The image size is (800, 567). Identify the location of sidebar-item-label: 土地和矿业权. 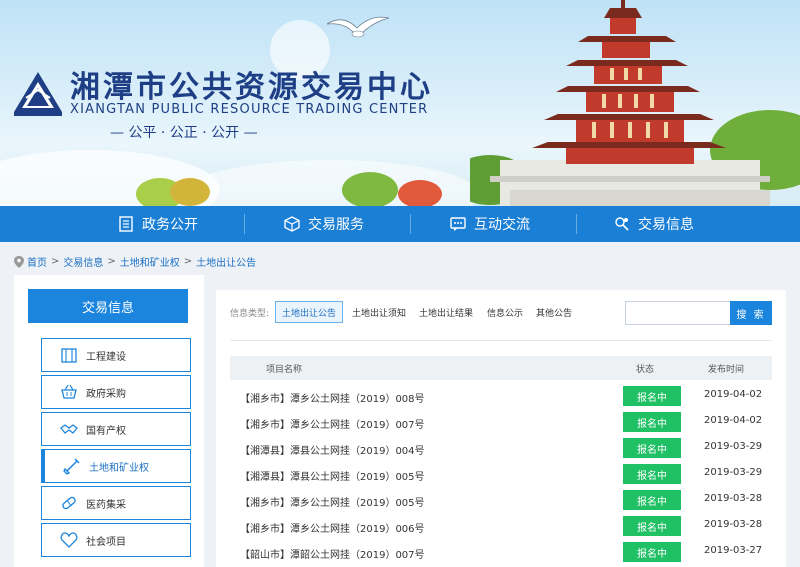
(119, 468).